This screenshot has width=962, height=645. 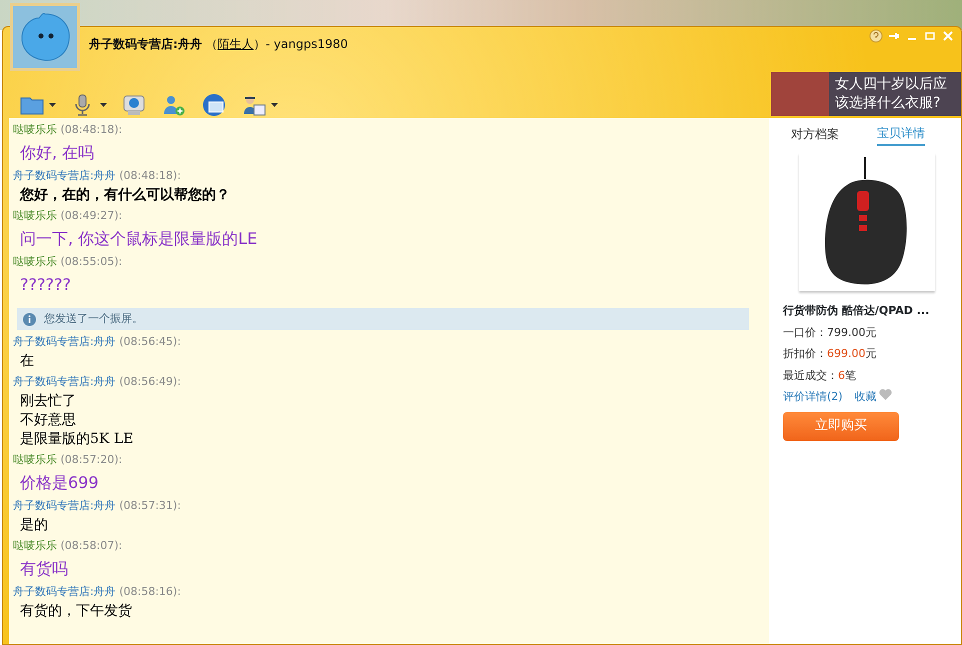 I want to click on message-time: (08:57:20):, so click(x=91, y=459).